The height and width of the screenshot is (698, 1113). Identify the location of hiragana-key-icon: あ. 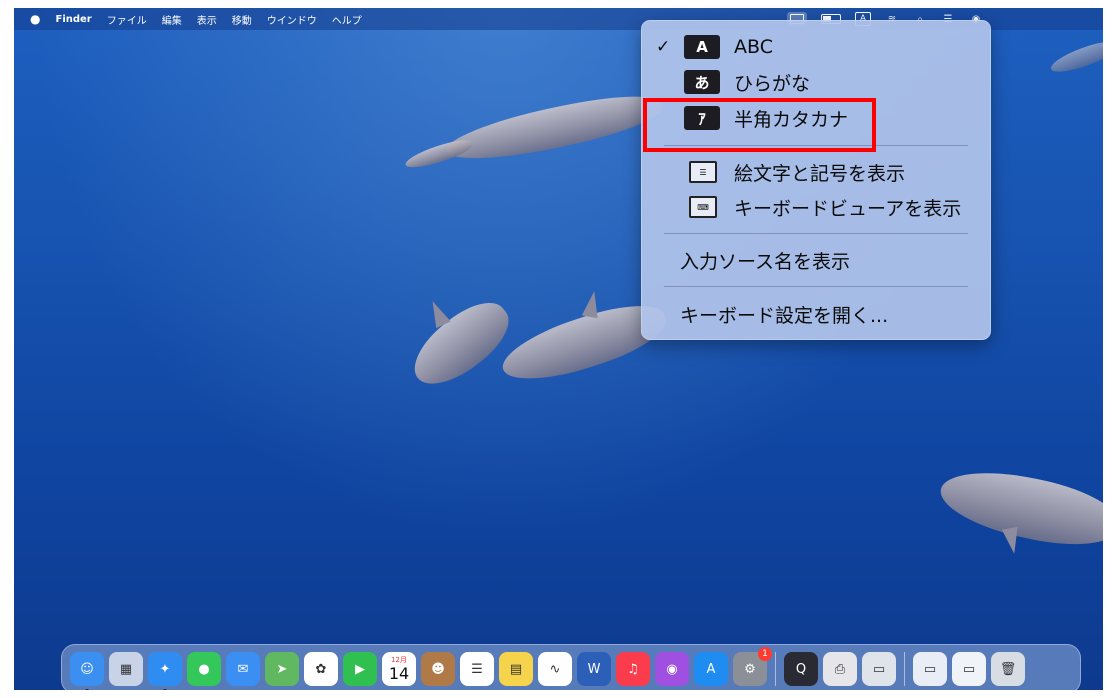
(702, 82).